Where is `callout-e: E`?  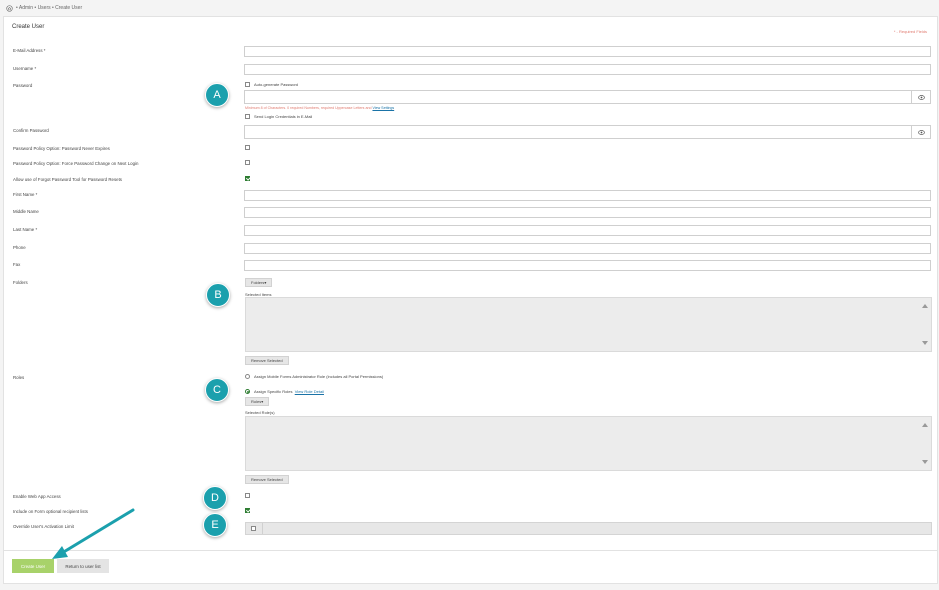
callout-e: E is located at coordinates (215, 525).